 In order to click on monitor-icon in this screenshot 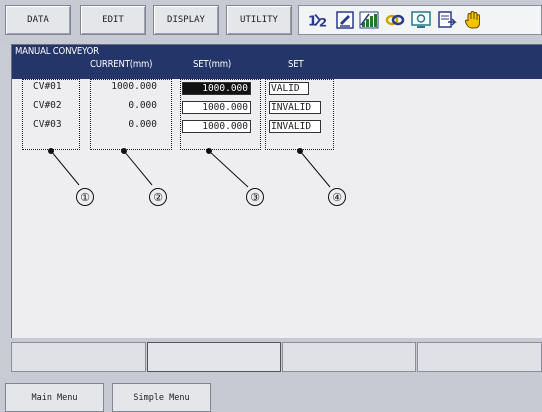, I will do `click(421, 20)`.